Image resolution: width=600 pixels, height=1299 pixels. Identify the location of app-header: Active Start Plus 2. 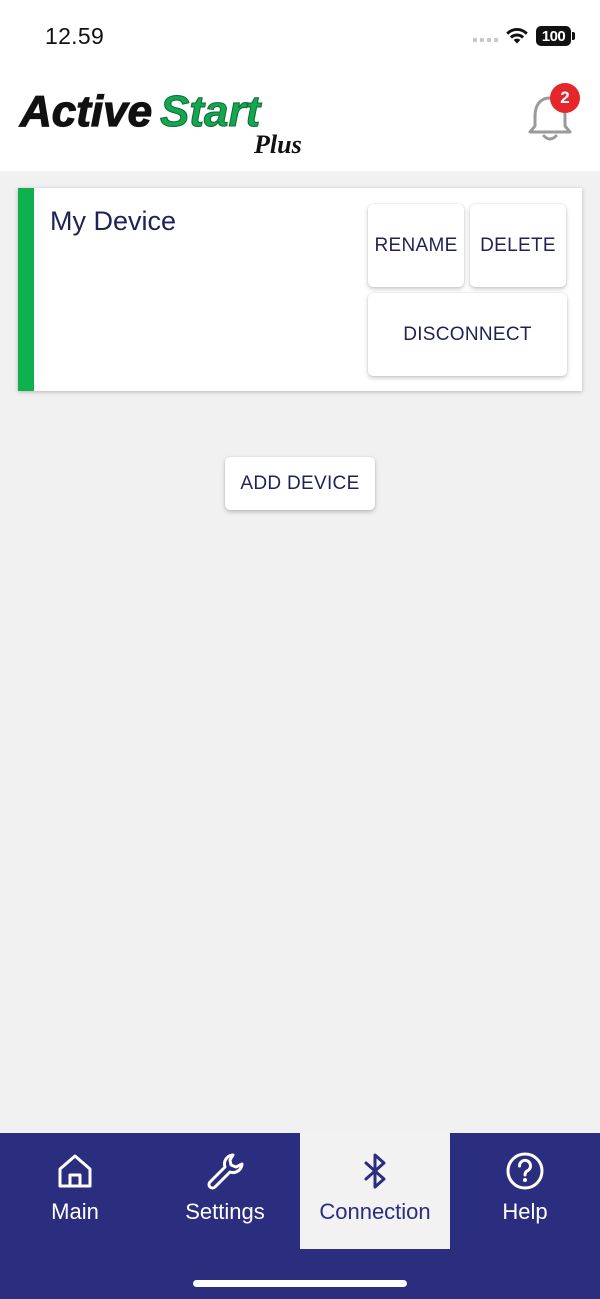
(300, 120).